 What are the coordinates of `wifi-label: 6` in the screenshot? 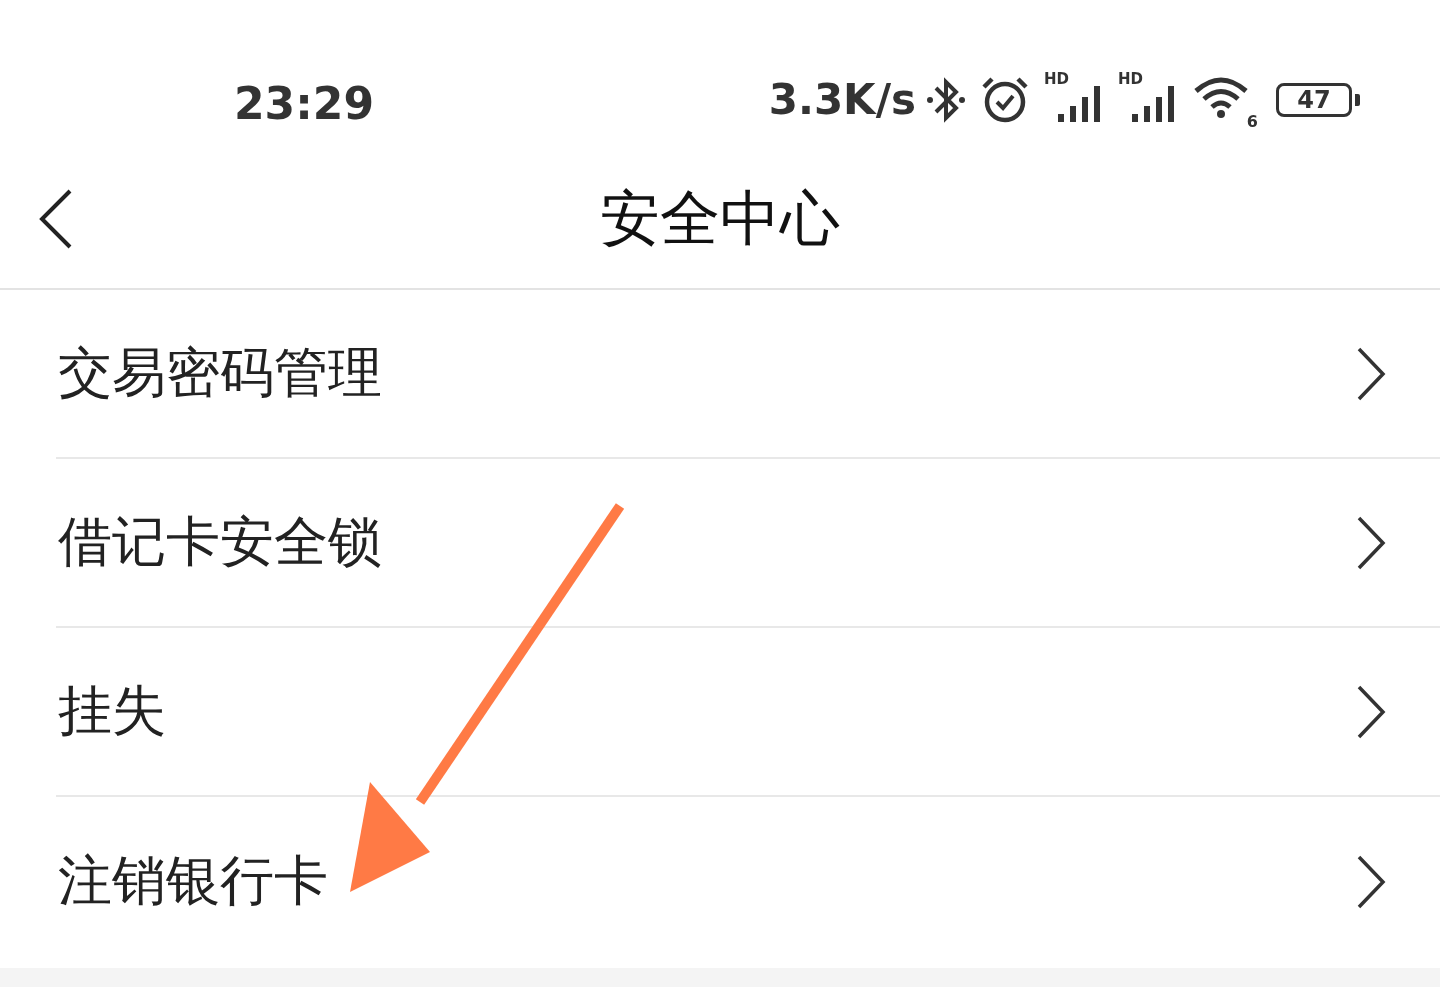 It's located at (1252, 121).